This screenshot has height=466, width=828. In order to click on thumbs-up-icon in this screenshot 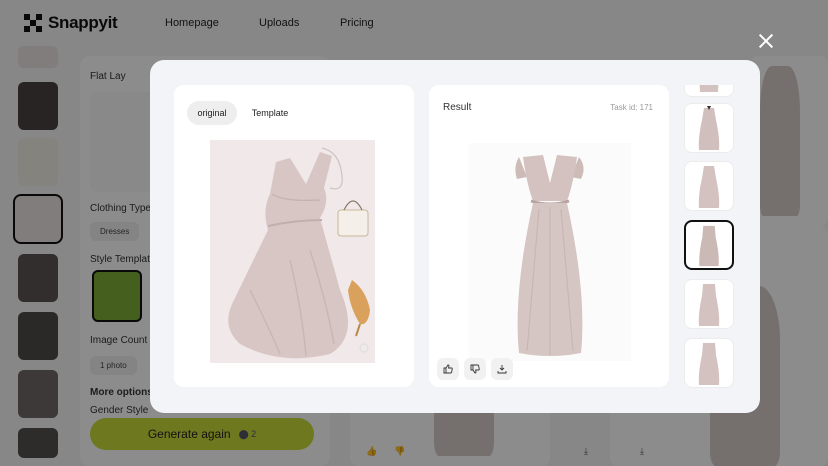, I will do `click(448, 369)`.